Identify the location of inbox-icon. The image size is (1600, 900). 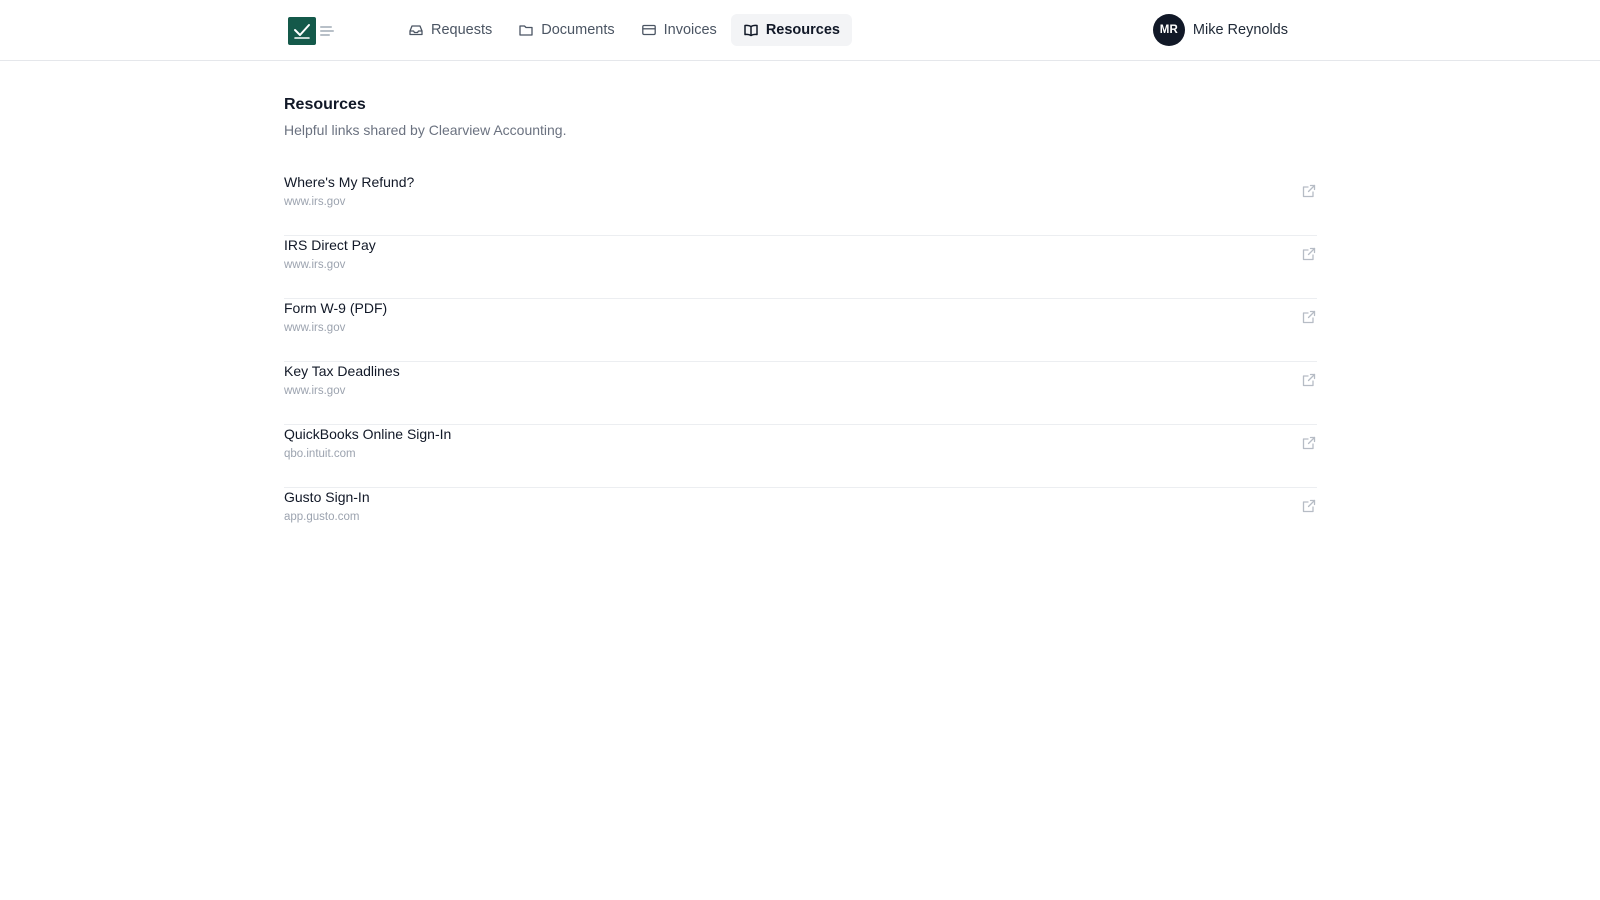
(416, 30).